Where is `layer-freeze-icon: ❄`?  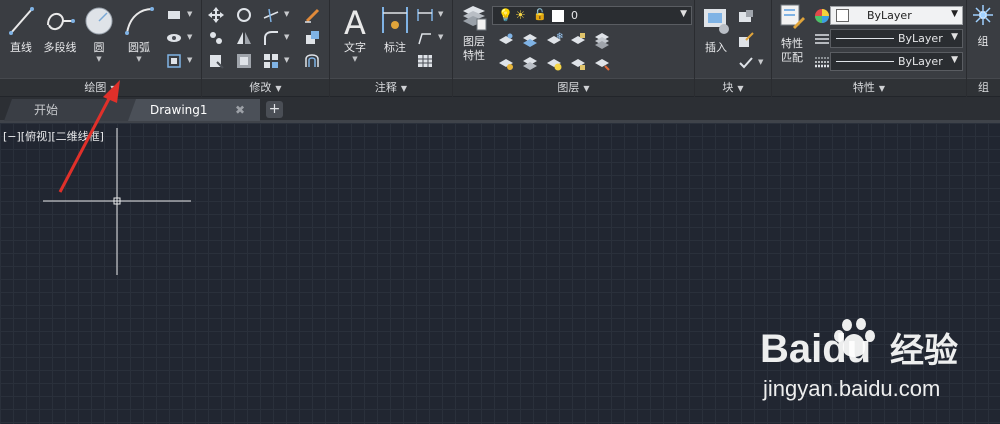
layer-freeze-icon: ❄ is located at coordinates (554, 40).